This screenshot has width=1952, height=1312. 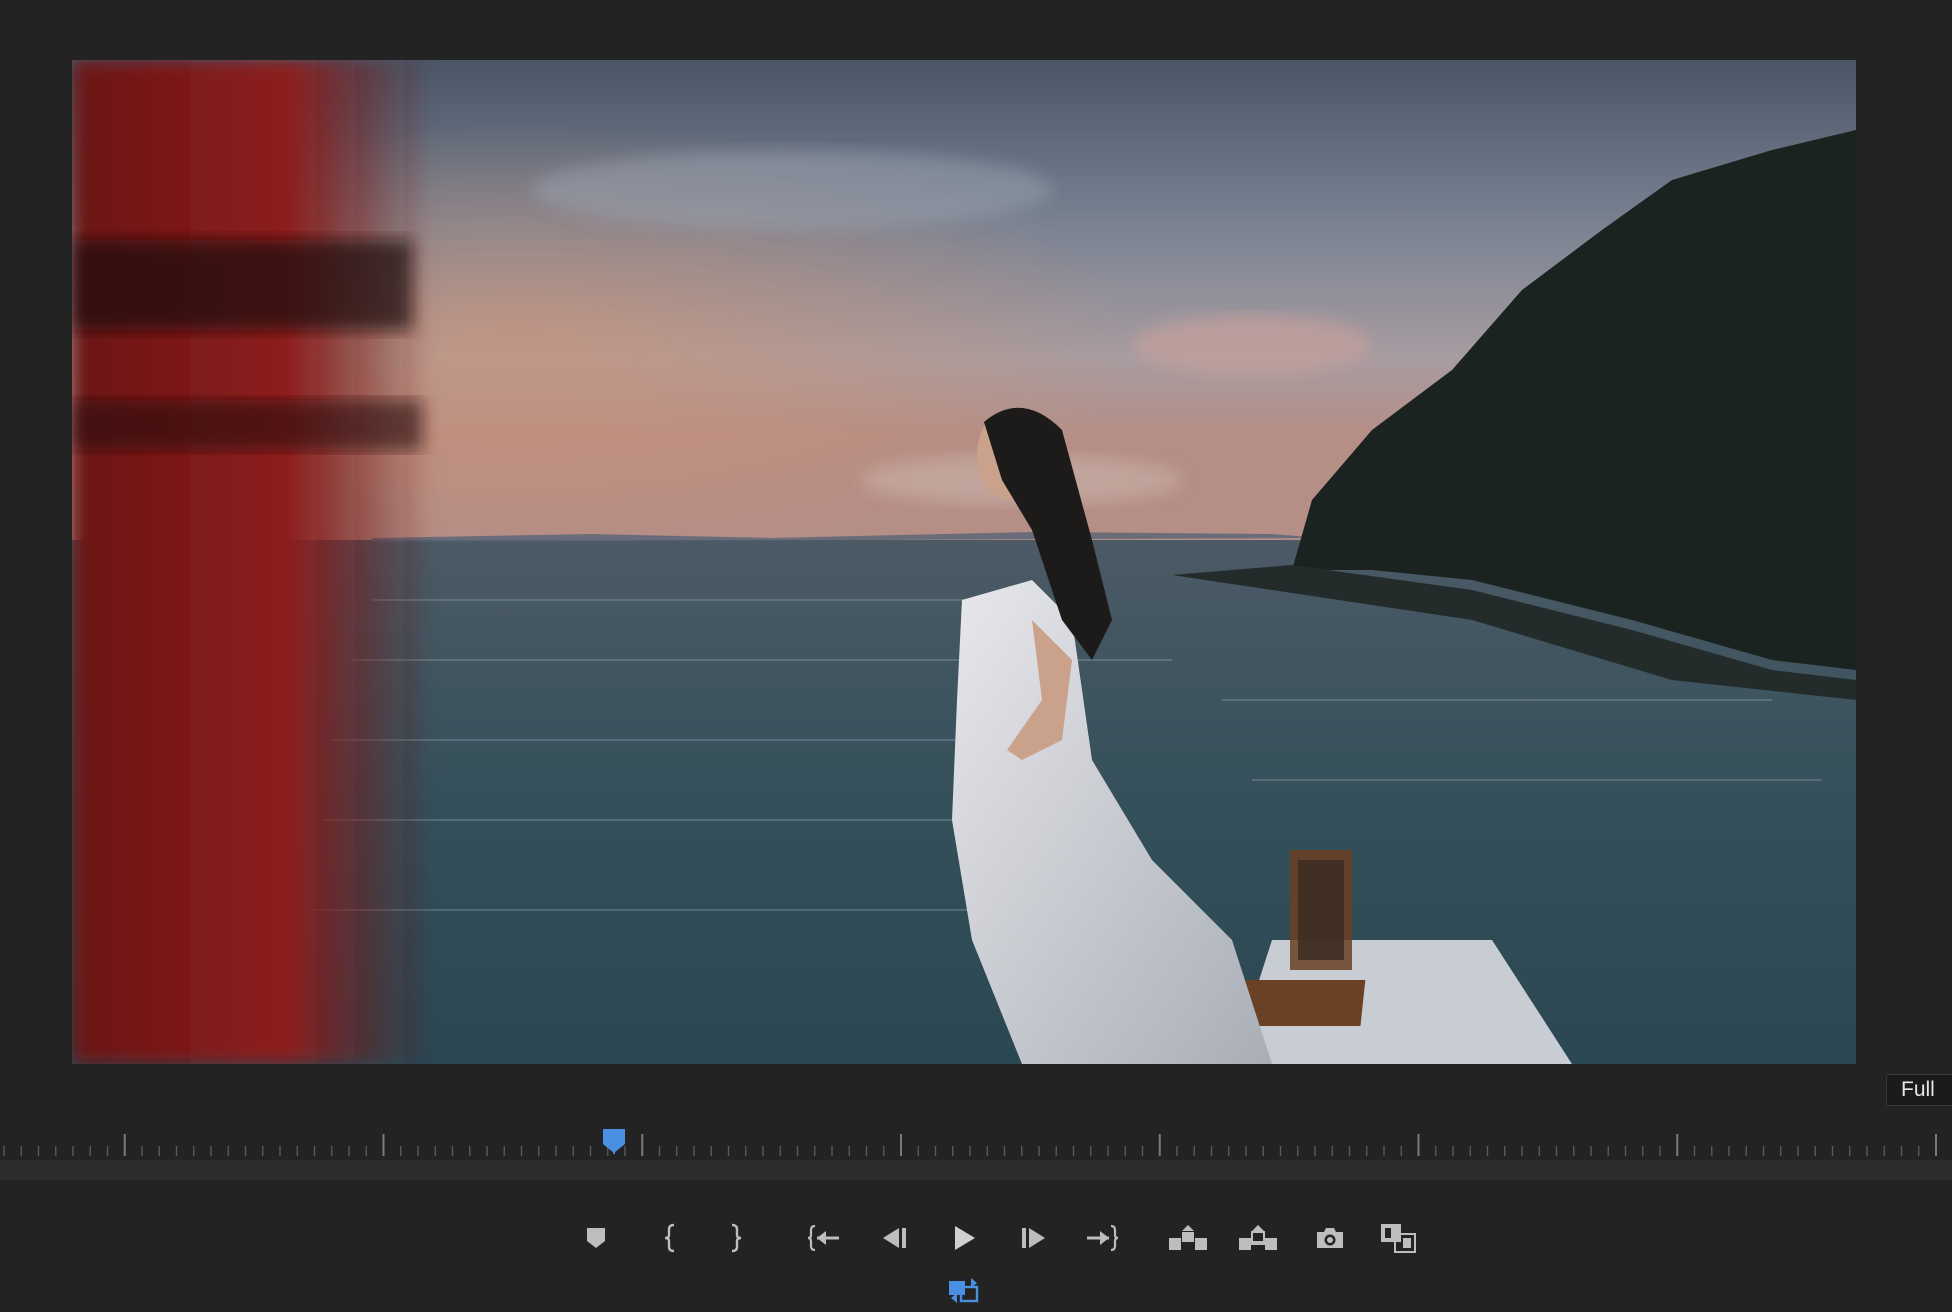 I want to click on camera-icon, so click(x=1330, y=1238).